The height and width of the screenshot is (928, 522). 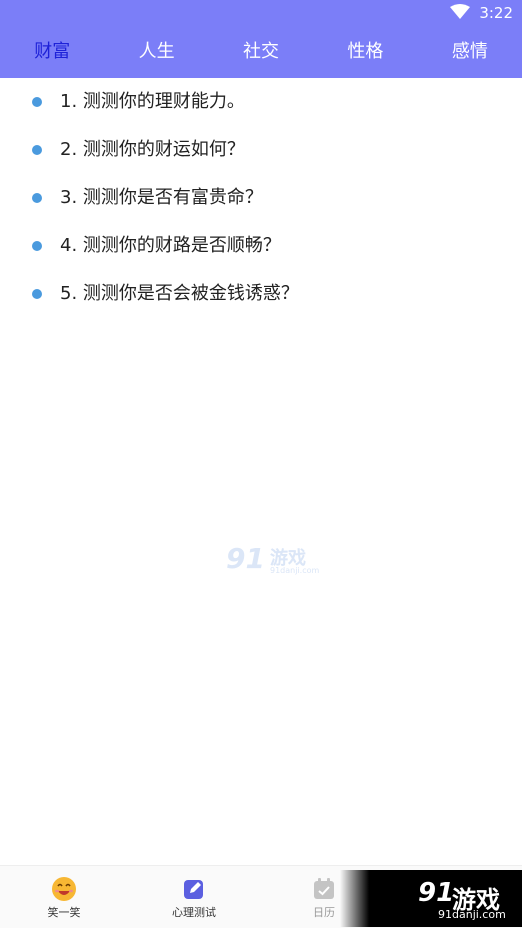 What do you see at coordinates (170, 245) in the screenshot?
I see `list-item-label: 4. 测测你的财路是否顺畅？` at bounding box center [170, 245].